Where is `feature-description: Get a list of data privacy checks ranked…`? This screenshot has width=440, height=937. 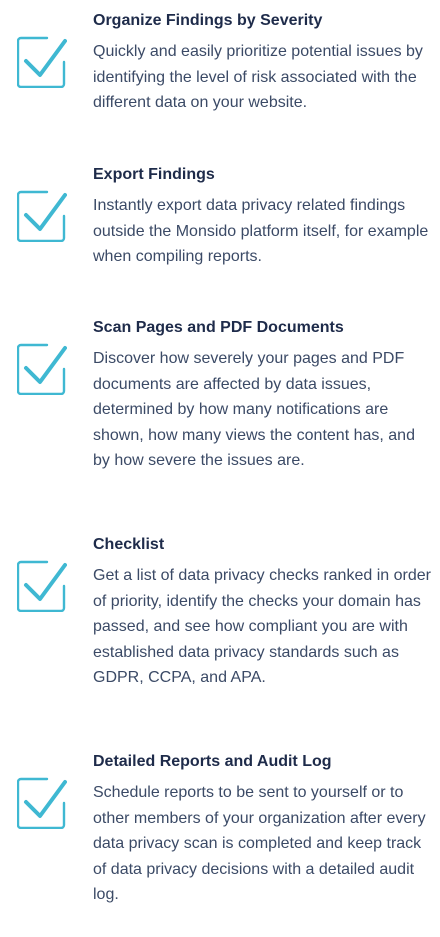 feature-description: Get a list of data privacy checks ranked… is located at coordinates (262, 626).